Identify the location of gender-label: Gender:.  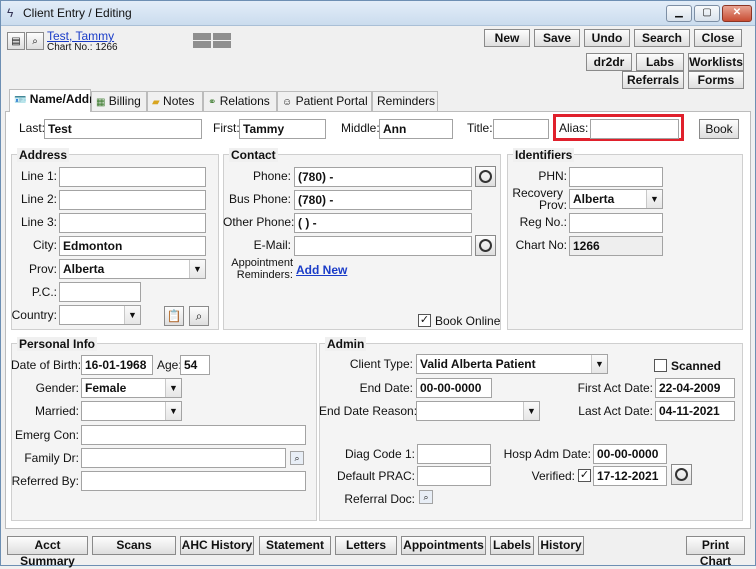
(57, 388).